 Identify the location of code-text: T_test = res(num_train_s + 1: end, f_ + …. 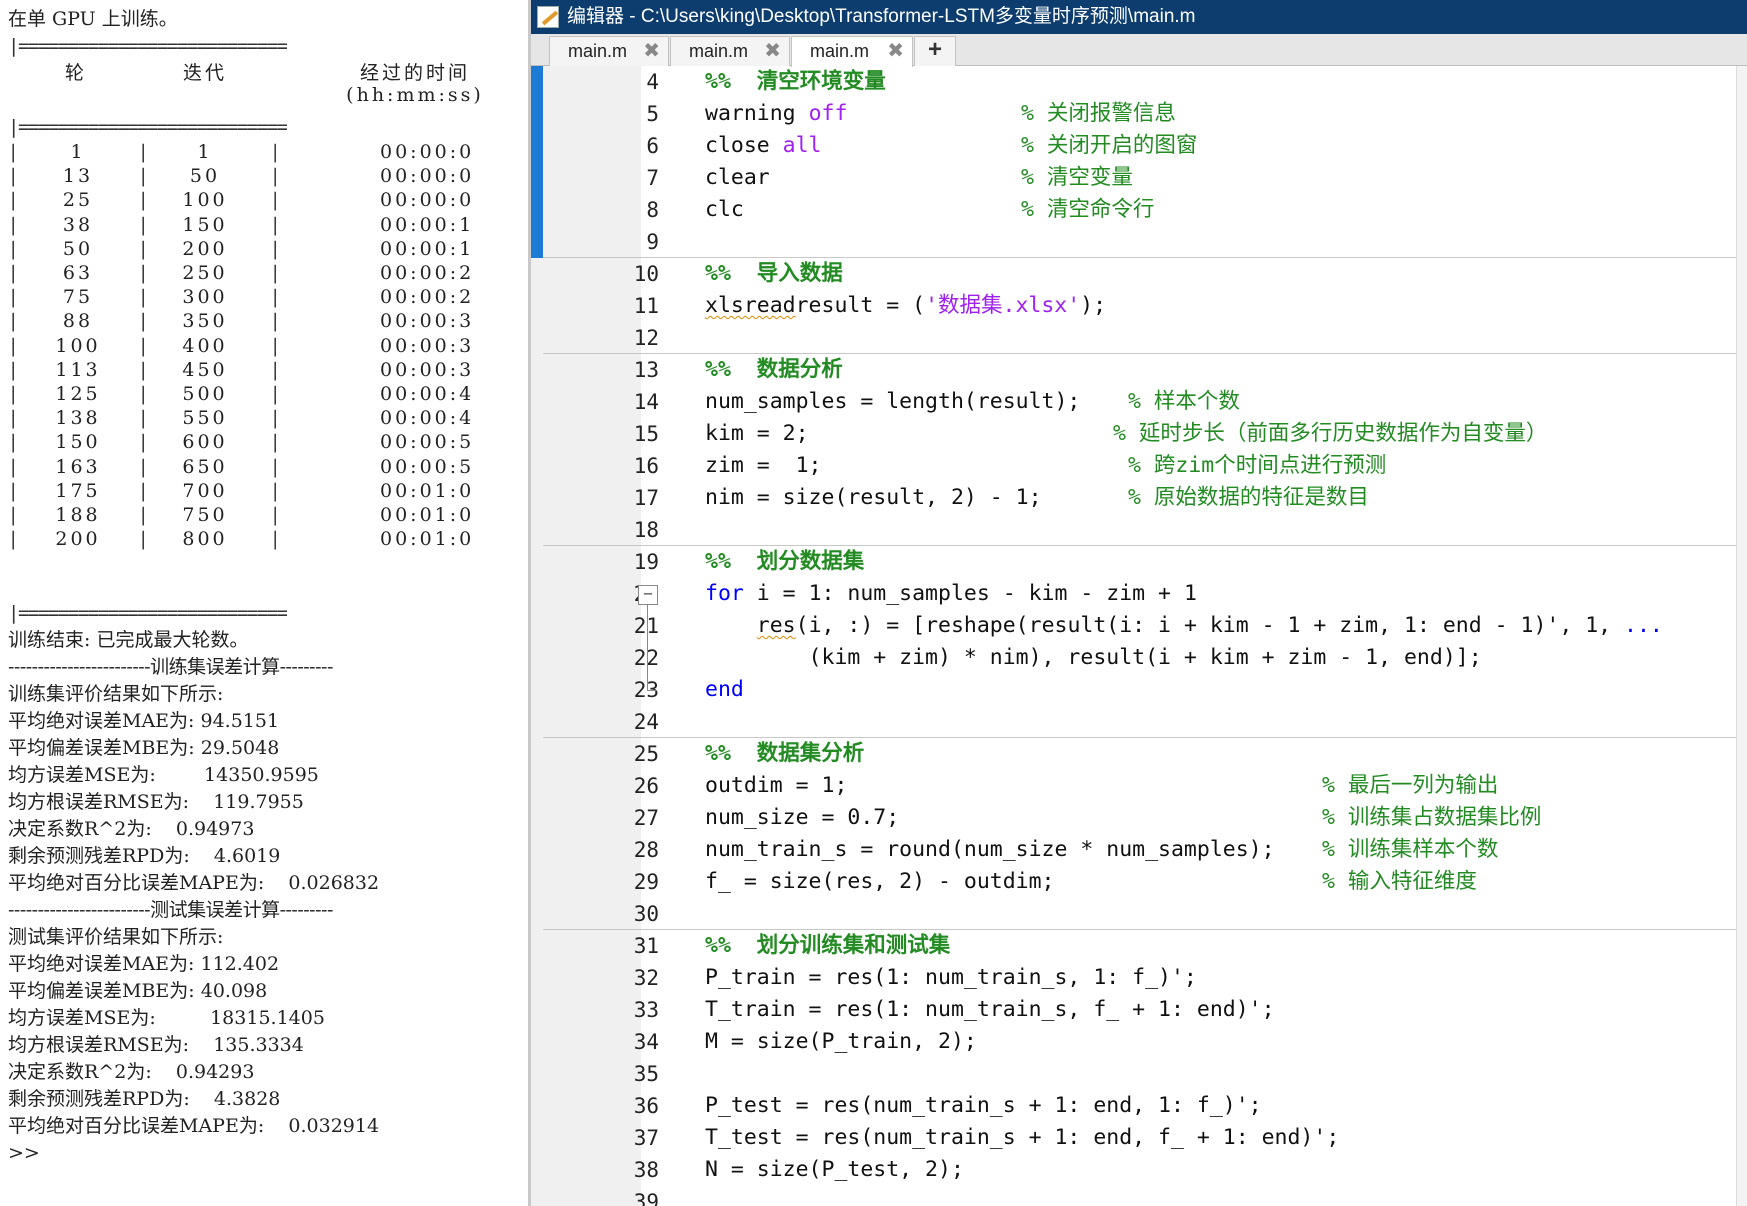
(1022, 1137).